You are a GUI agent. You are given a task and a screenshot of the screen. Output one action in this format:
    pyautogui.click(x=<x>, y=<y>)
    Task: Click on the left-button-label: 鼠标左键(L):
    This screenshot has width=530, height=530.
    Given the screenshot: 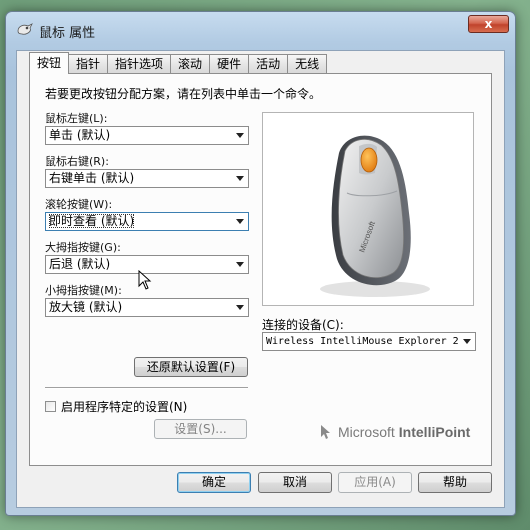 What is the action you would take?
    pyautogui.click(x=76, y=118)
    